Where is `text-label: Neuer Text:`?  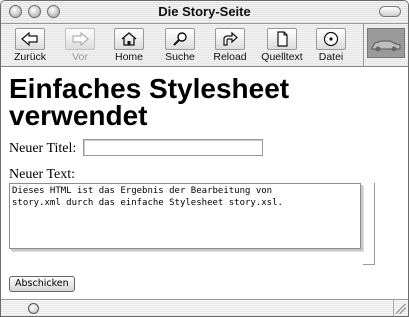 text-label: Neuer Text: is located at coordinates (42, 174).